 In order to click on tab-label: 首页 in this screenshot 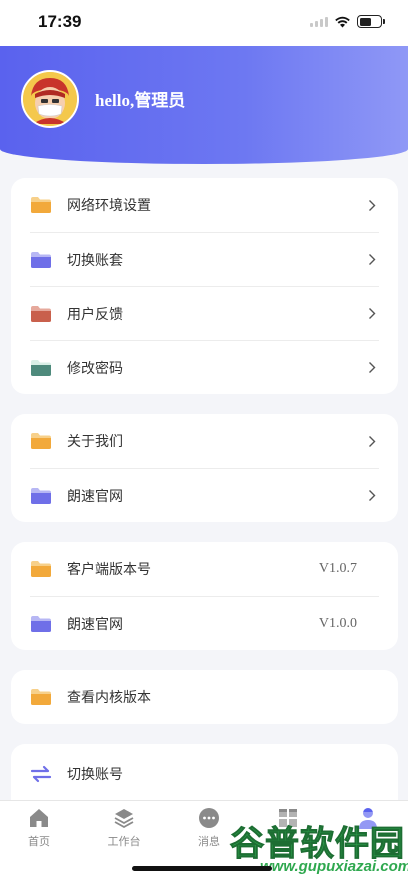, I will do `click(39, 842)`.